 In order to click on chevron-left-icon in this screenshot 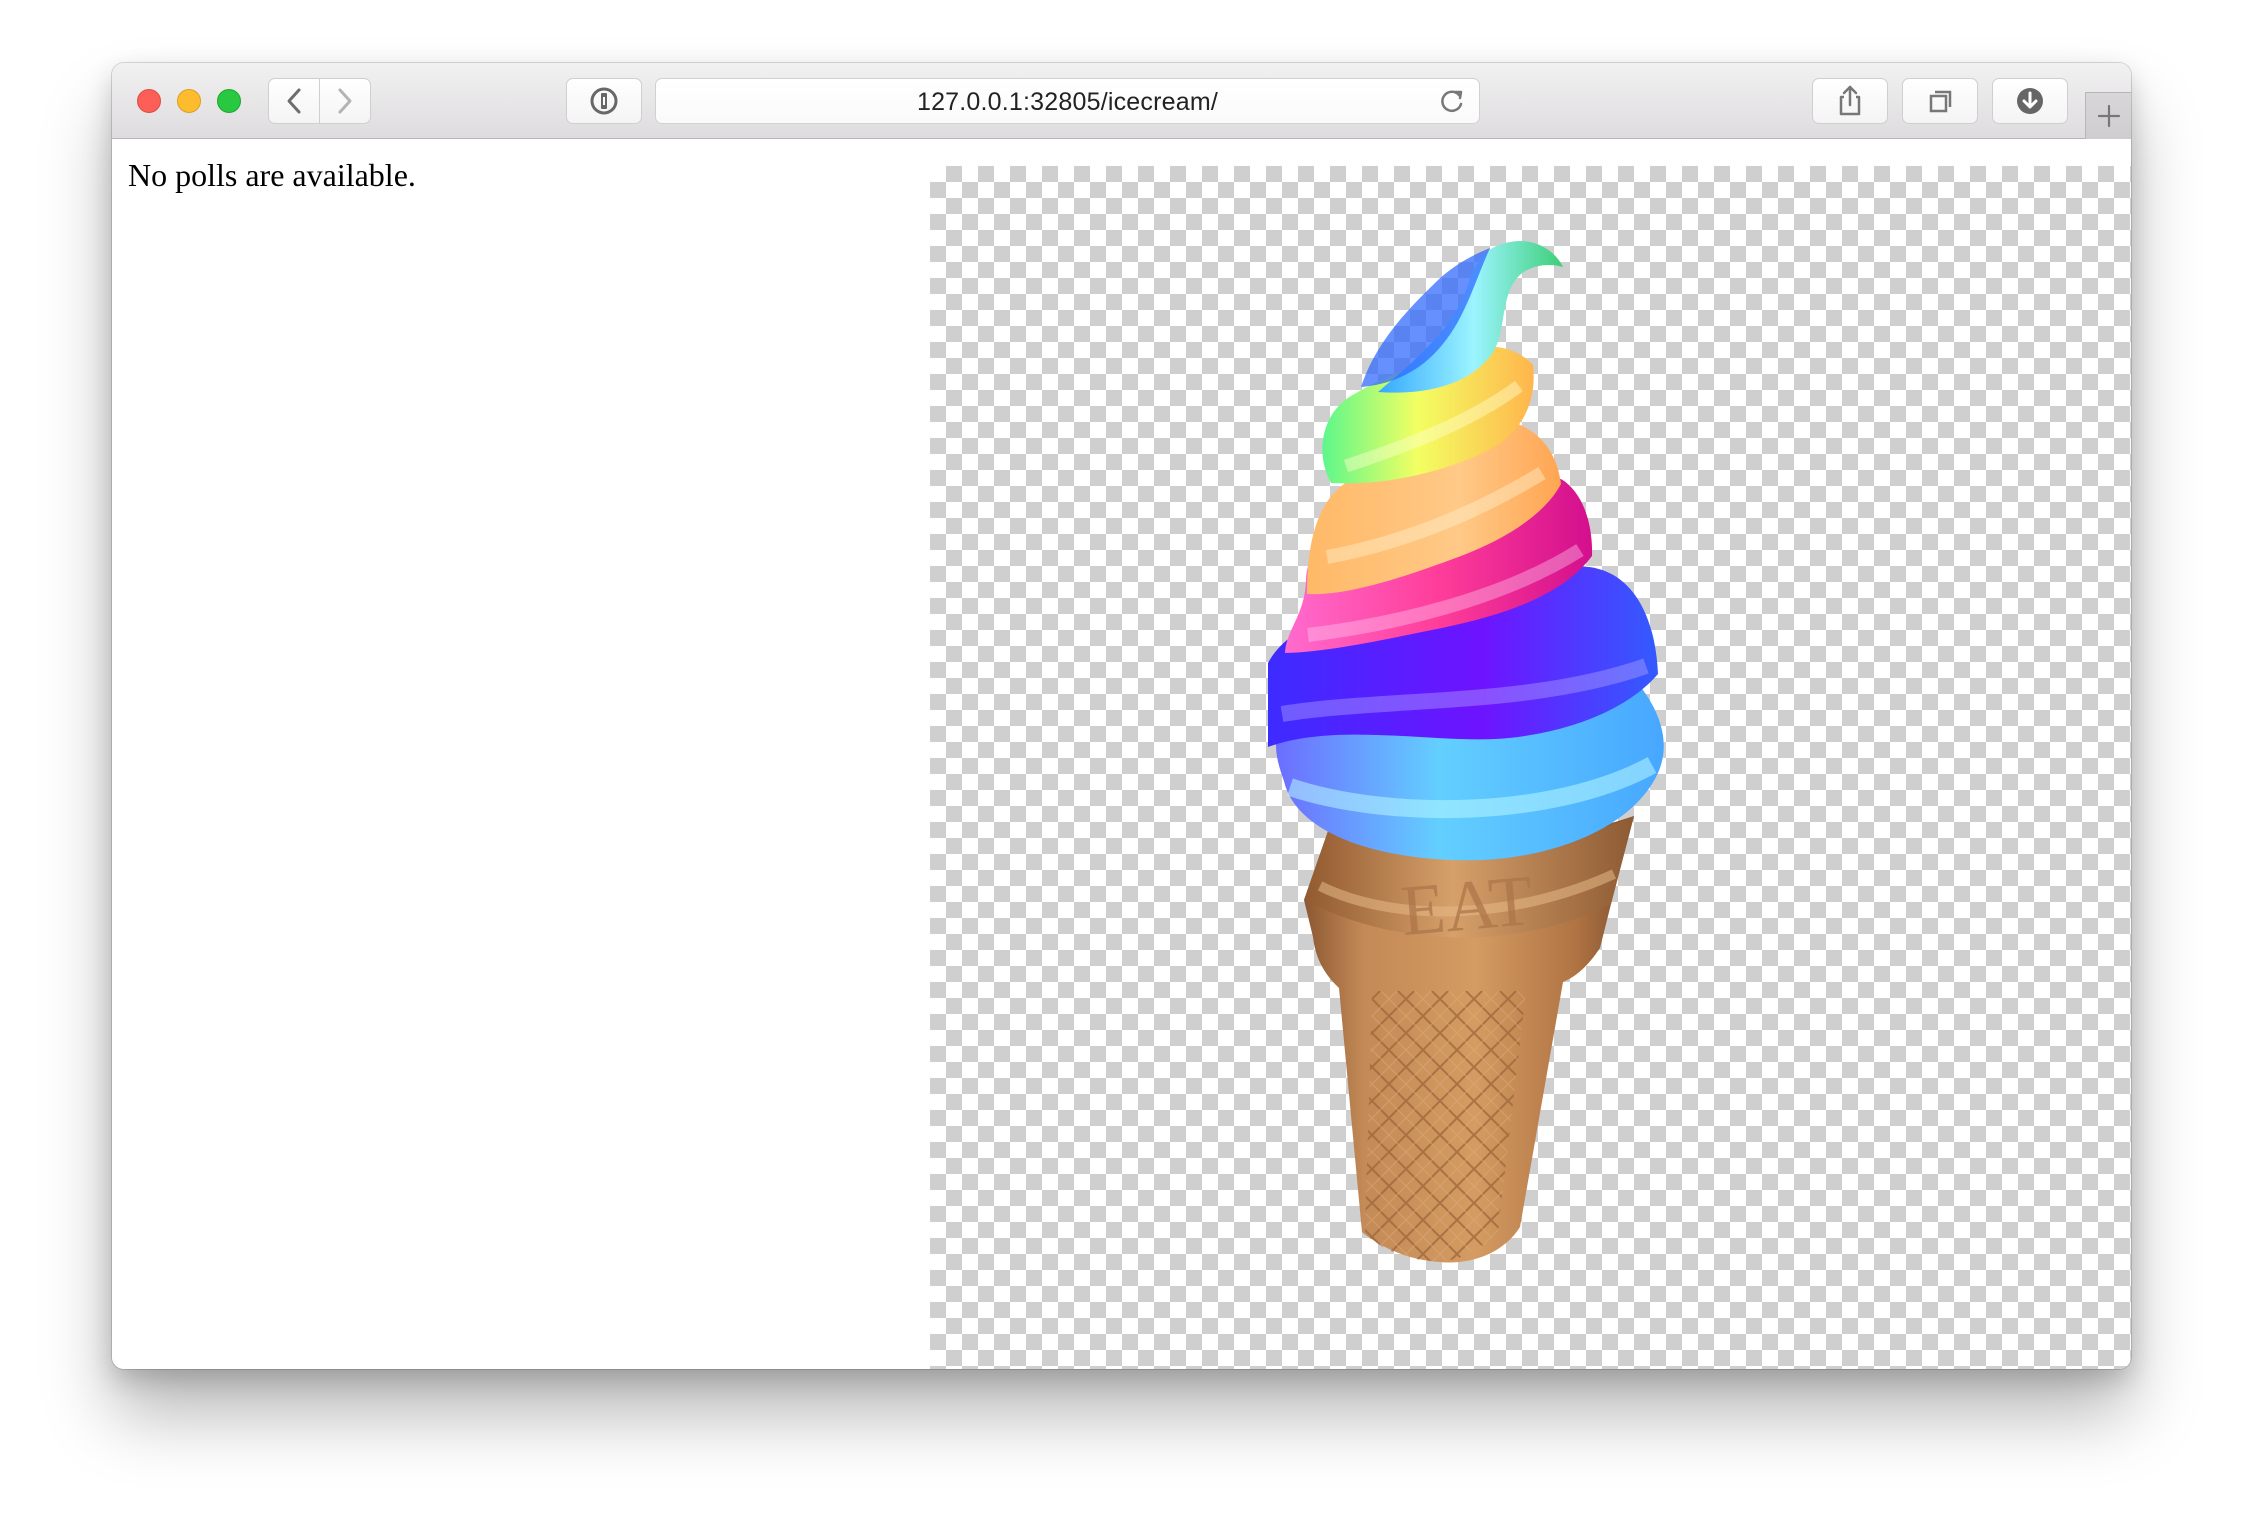, I will do `click(294, 101)`.